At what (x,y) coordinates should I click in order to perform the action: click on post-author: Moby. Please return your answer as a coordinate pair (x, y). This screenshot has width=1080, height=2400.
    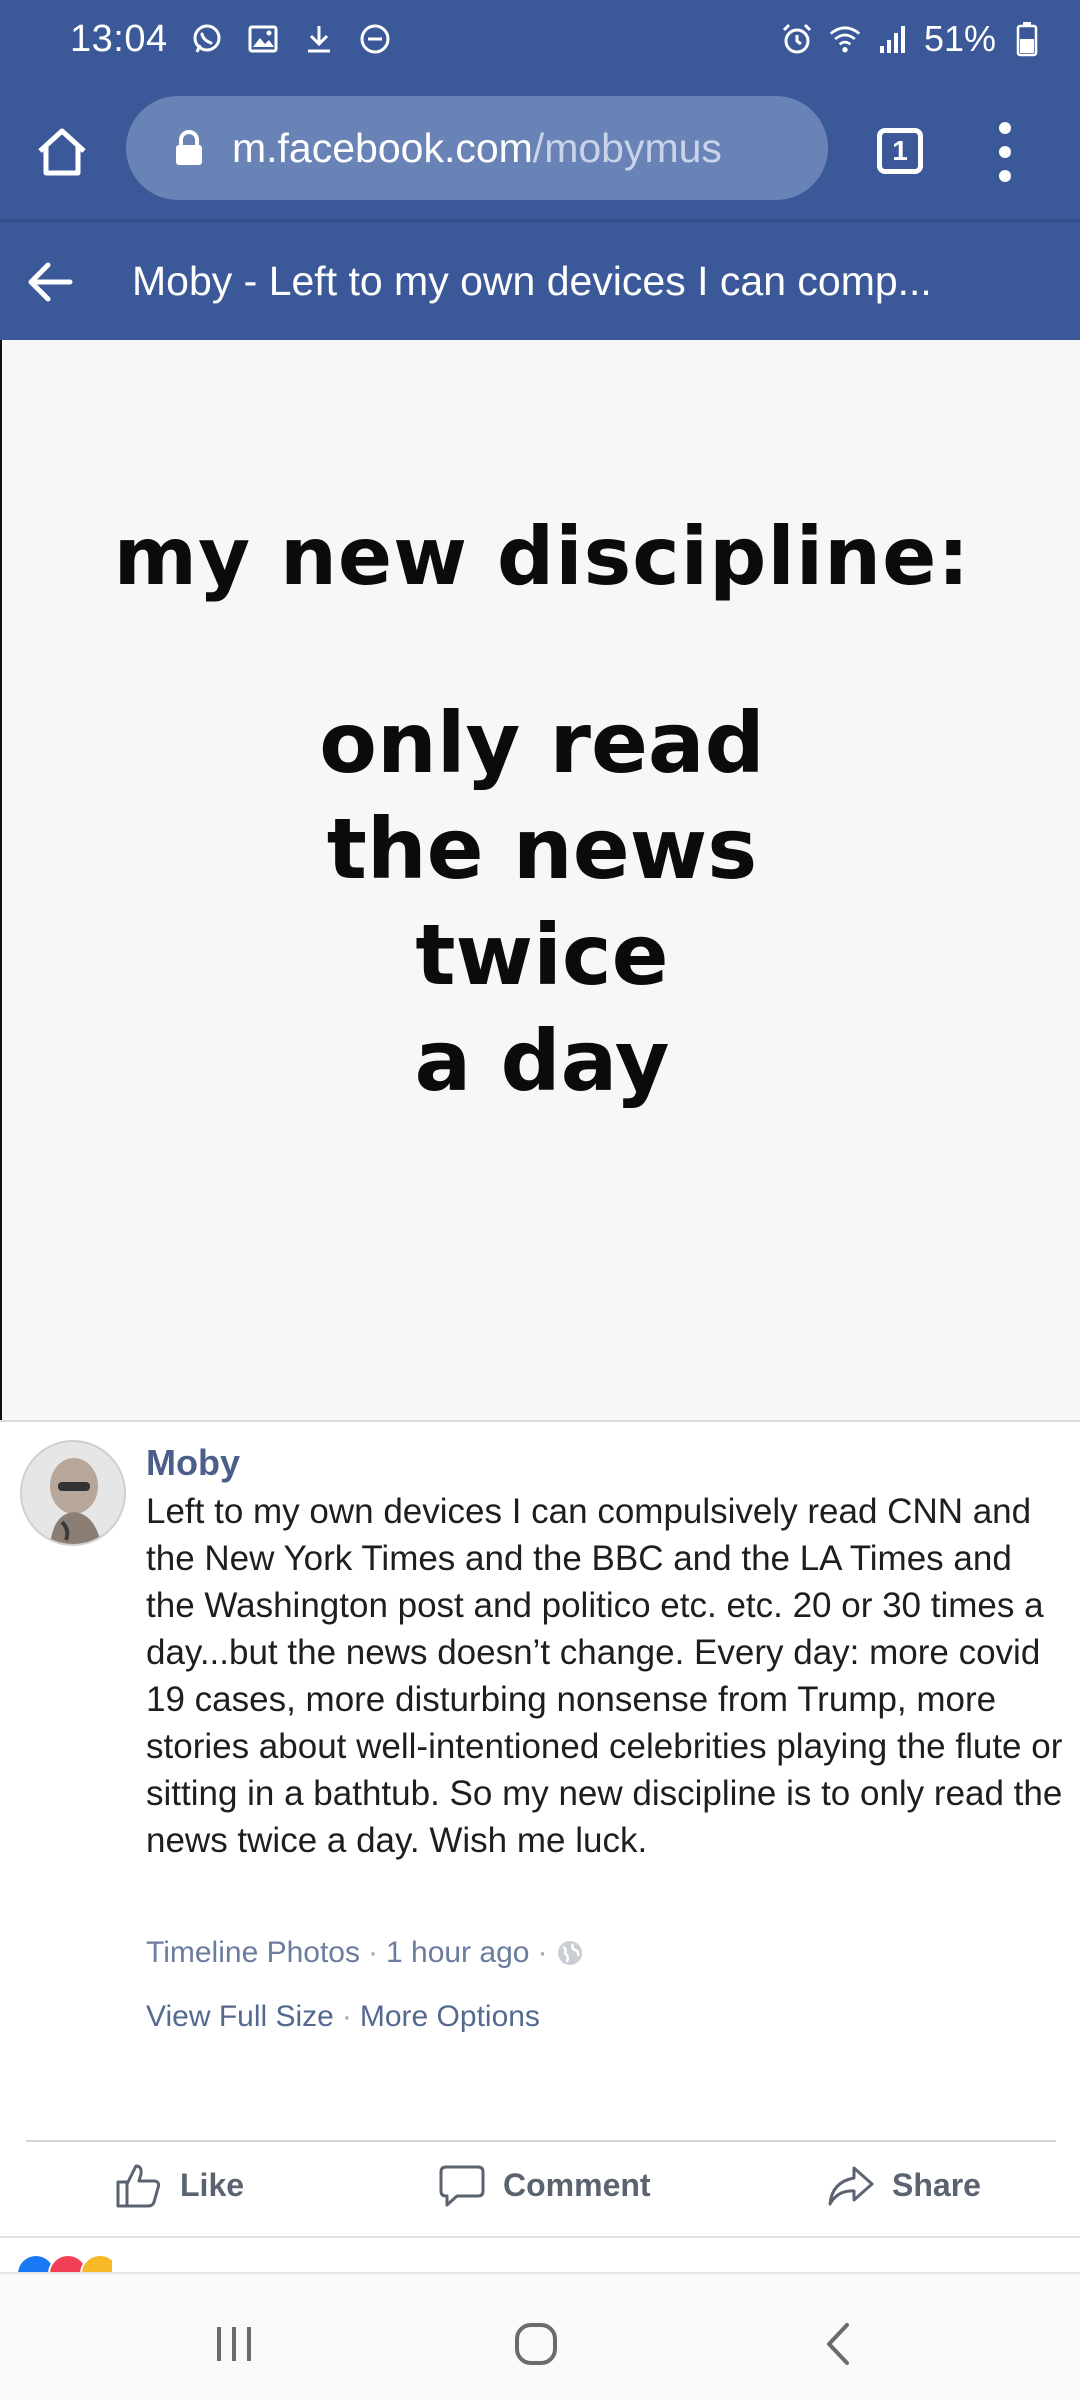
    Looking at the image, I should click on (193, 1463).